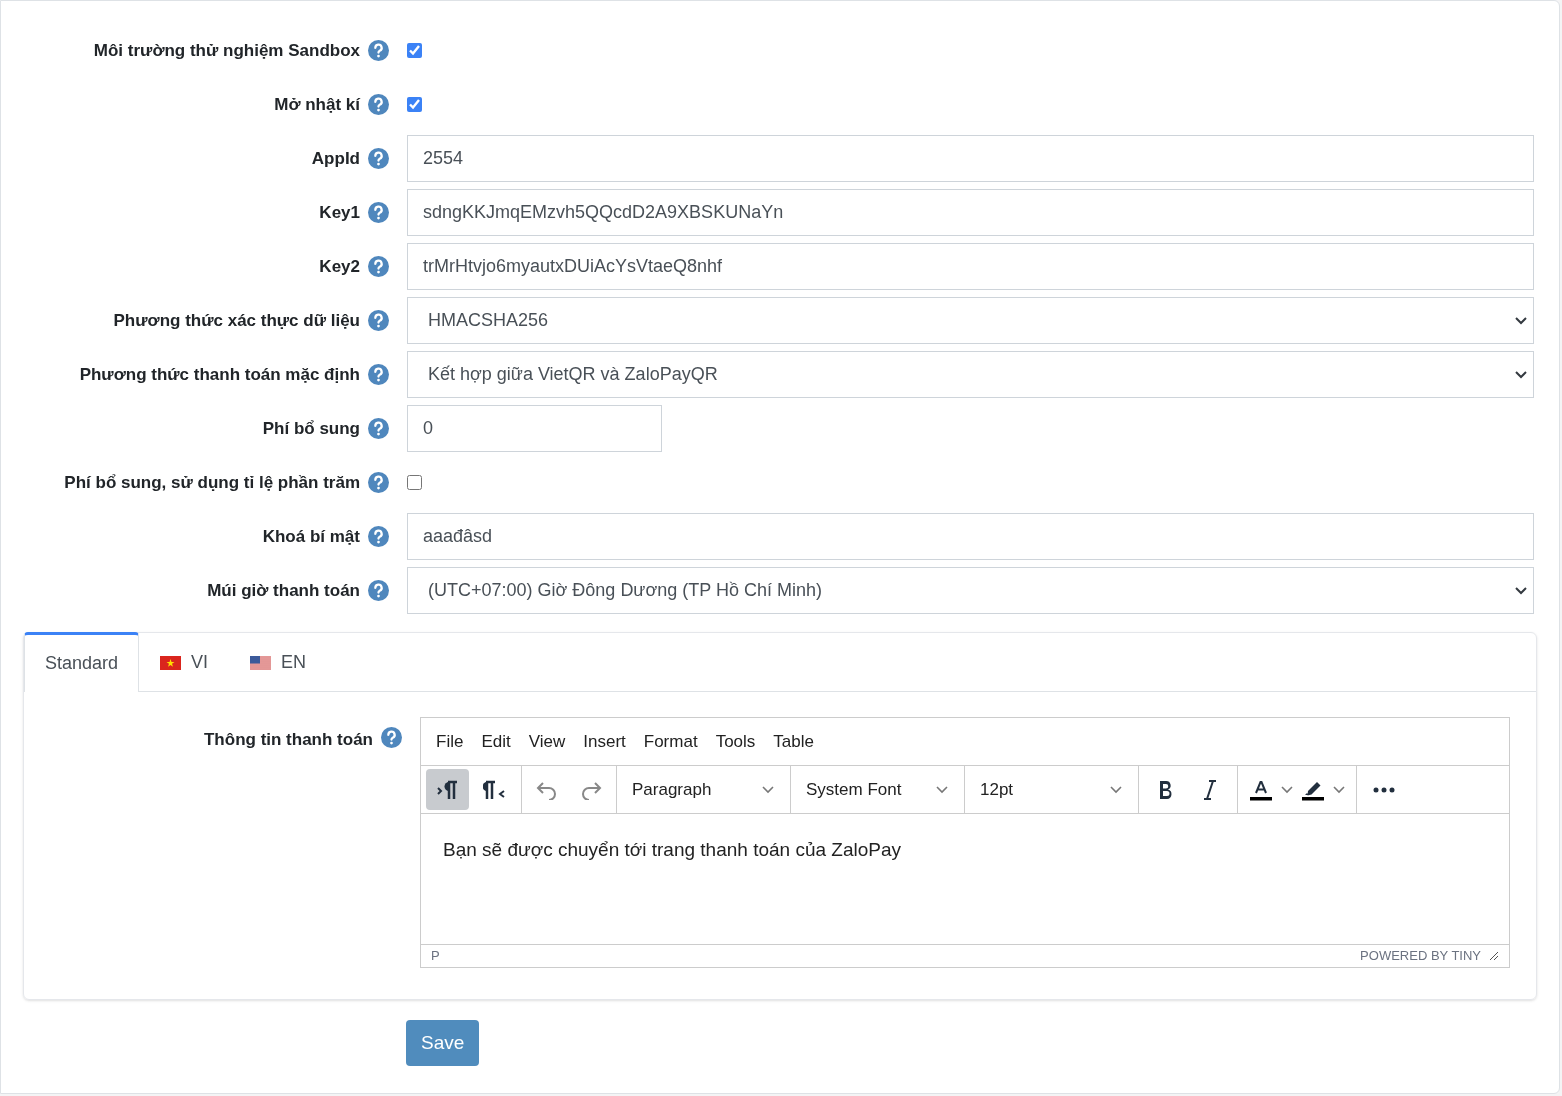  What do you see at coordinates (443, 1043) in the screenshot?
I see `save-button: Save` at bounding box center [443, 1043].